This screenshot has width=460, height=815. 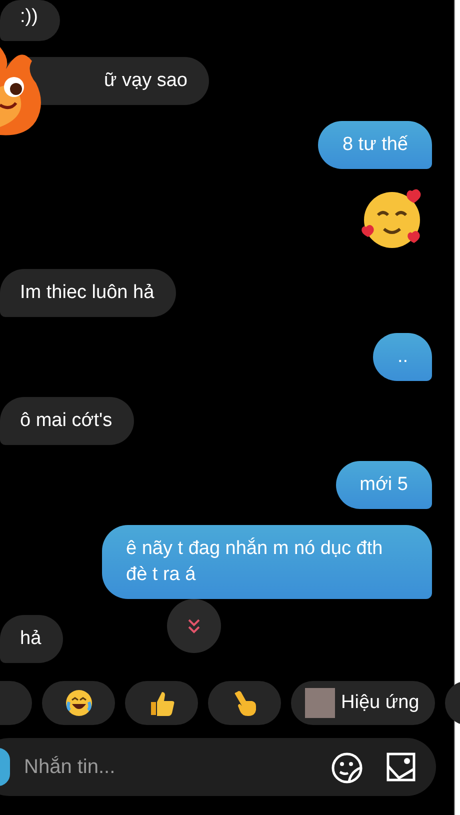 What do you see at coordinates (384, 485) in the screenshot?
I see `message-bubble: mới 5` at bounding box center [384, 485].